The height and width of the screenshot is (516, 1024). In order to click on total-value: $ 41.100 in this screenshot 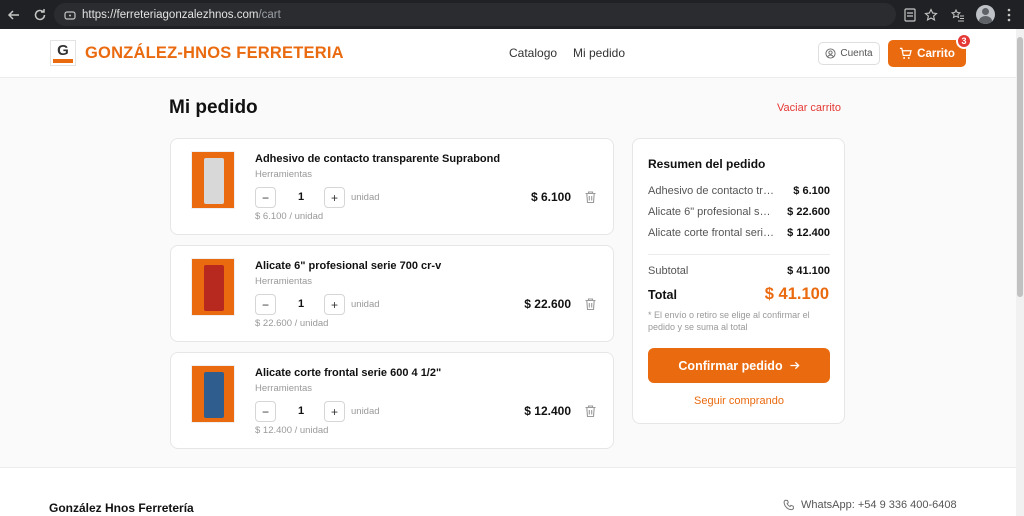, I will do `click(796, 294)`.